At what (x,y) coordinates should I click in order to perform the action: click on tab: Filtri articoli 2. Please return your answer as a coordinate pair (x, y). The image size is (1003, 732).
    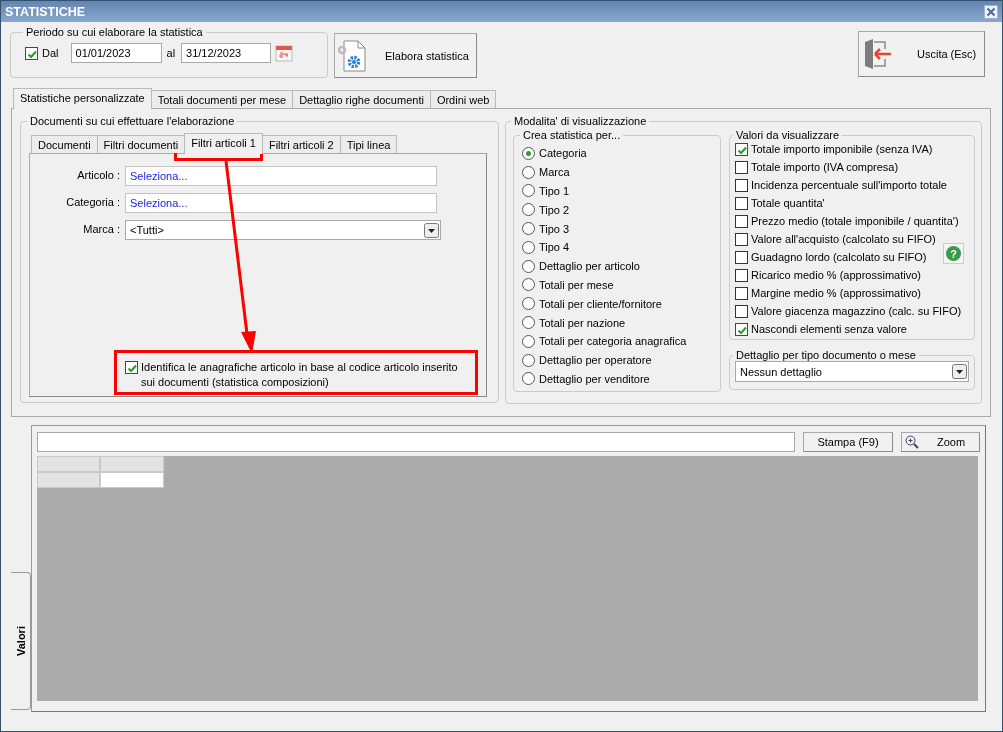
    Looking at the image, I should click on (301, 144).